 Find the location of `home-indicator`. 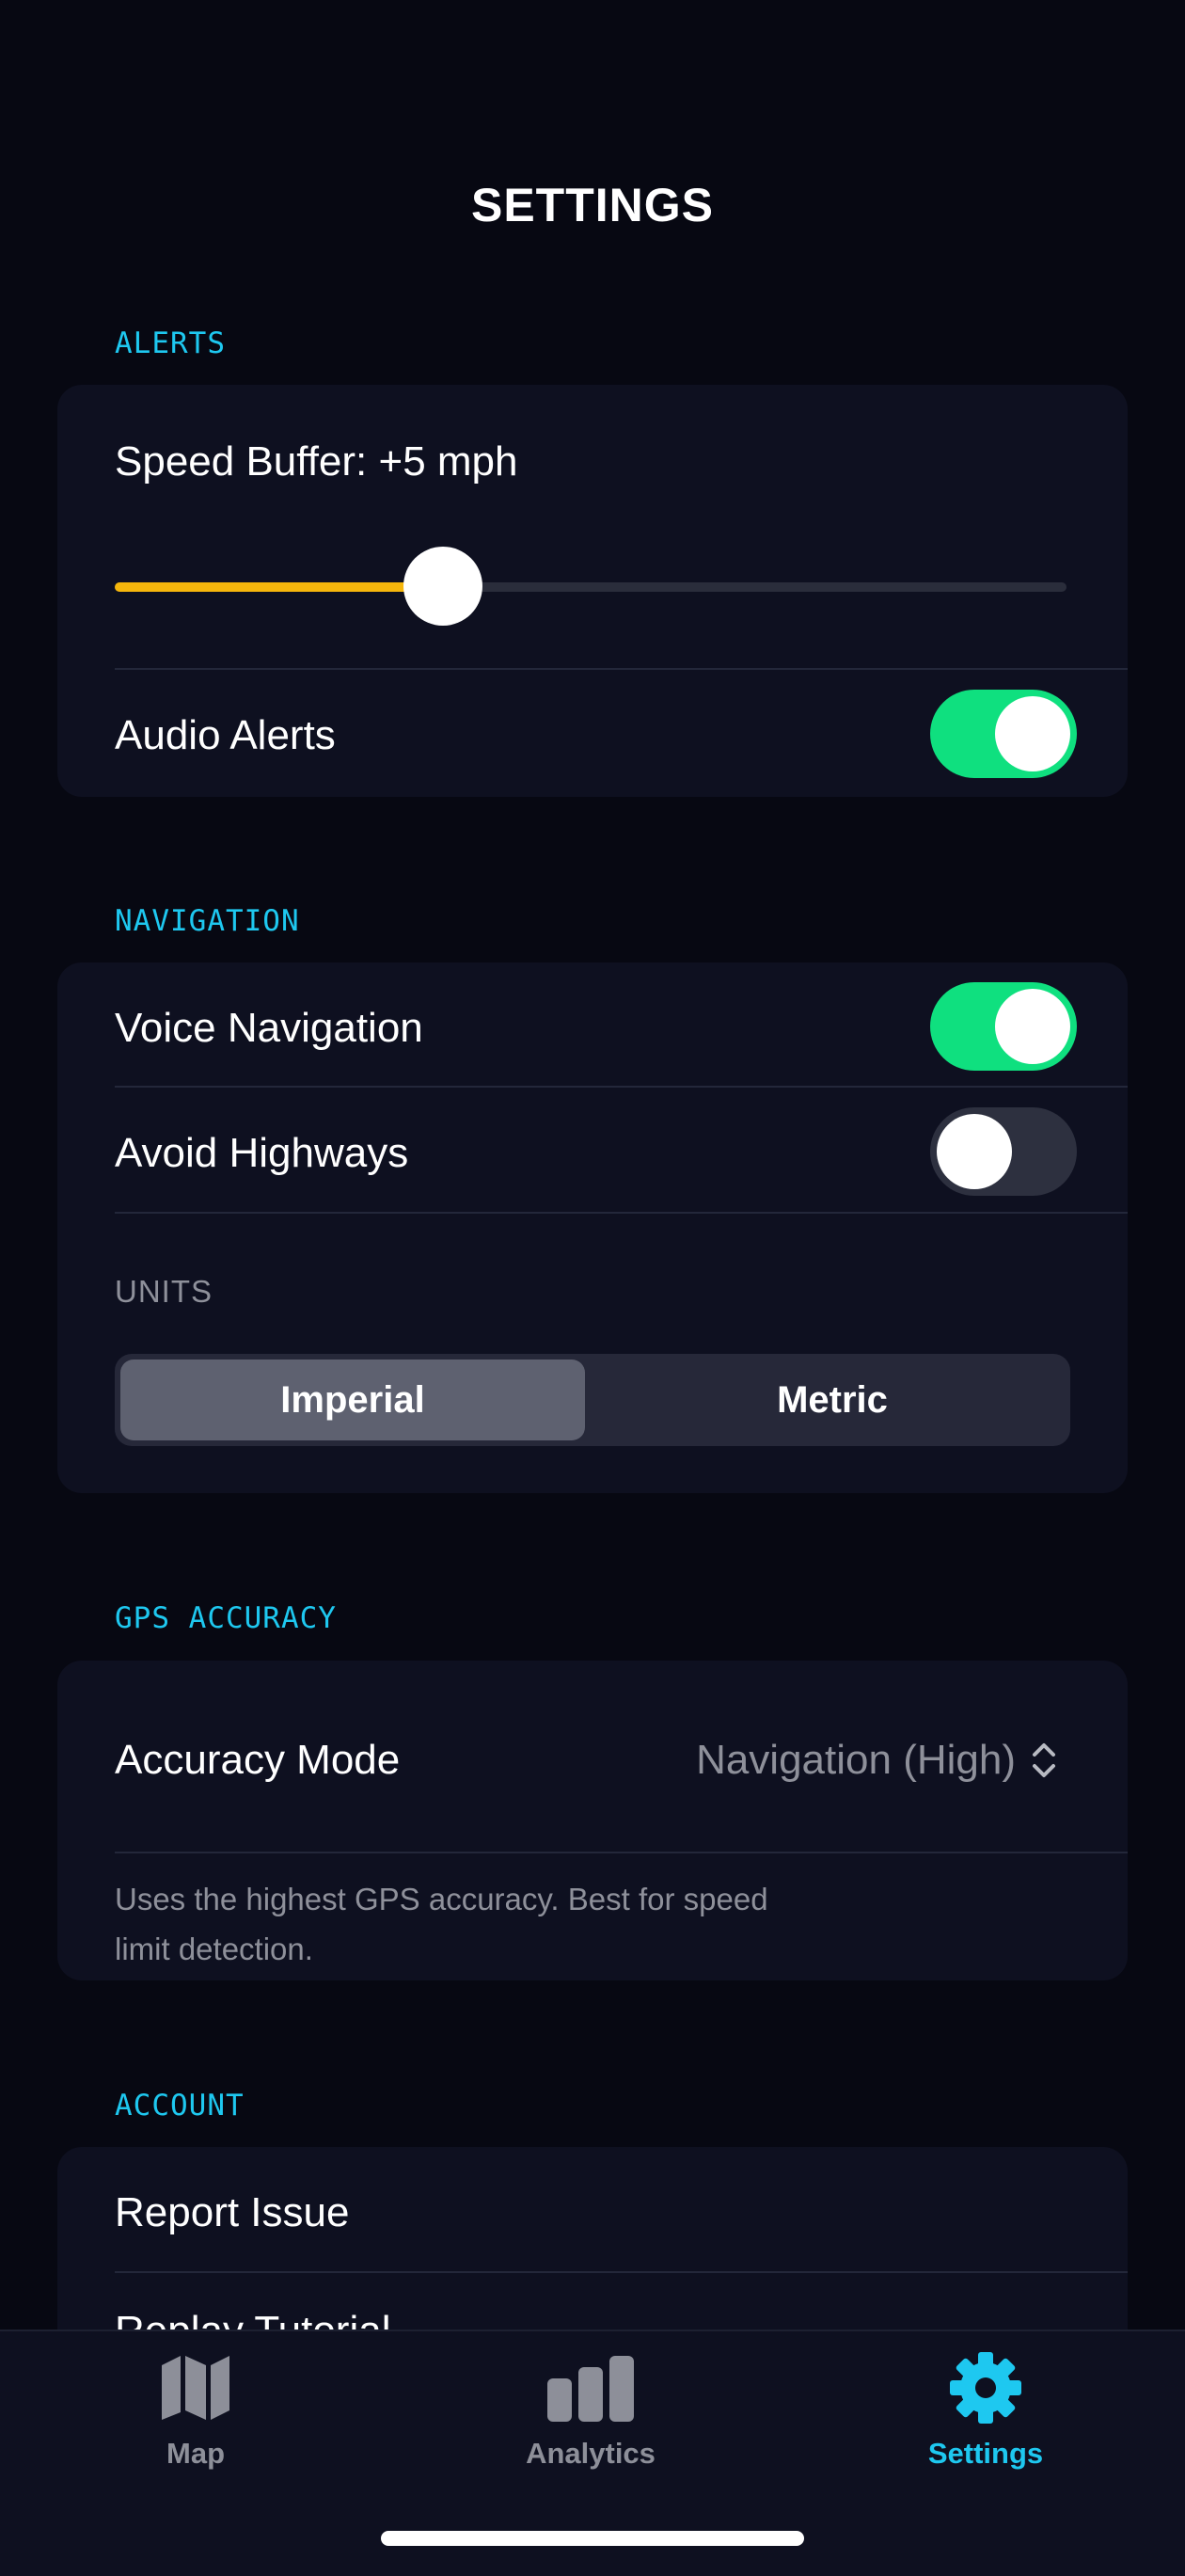

home-indicator is located at coordinates (592, 2538).